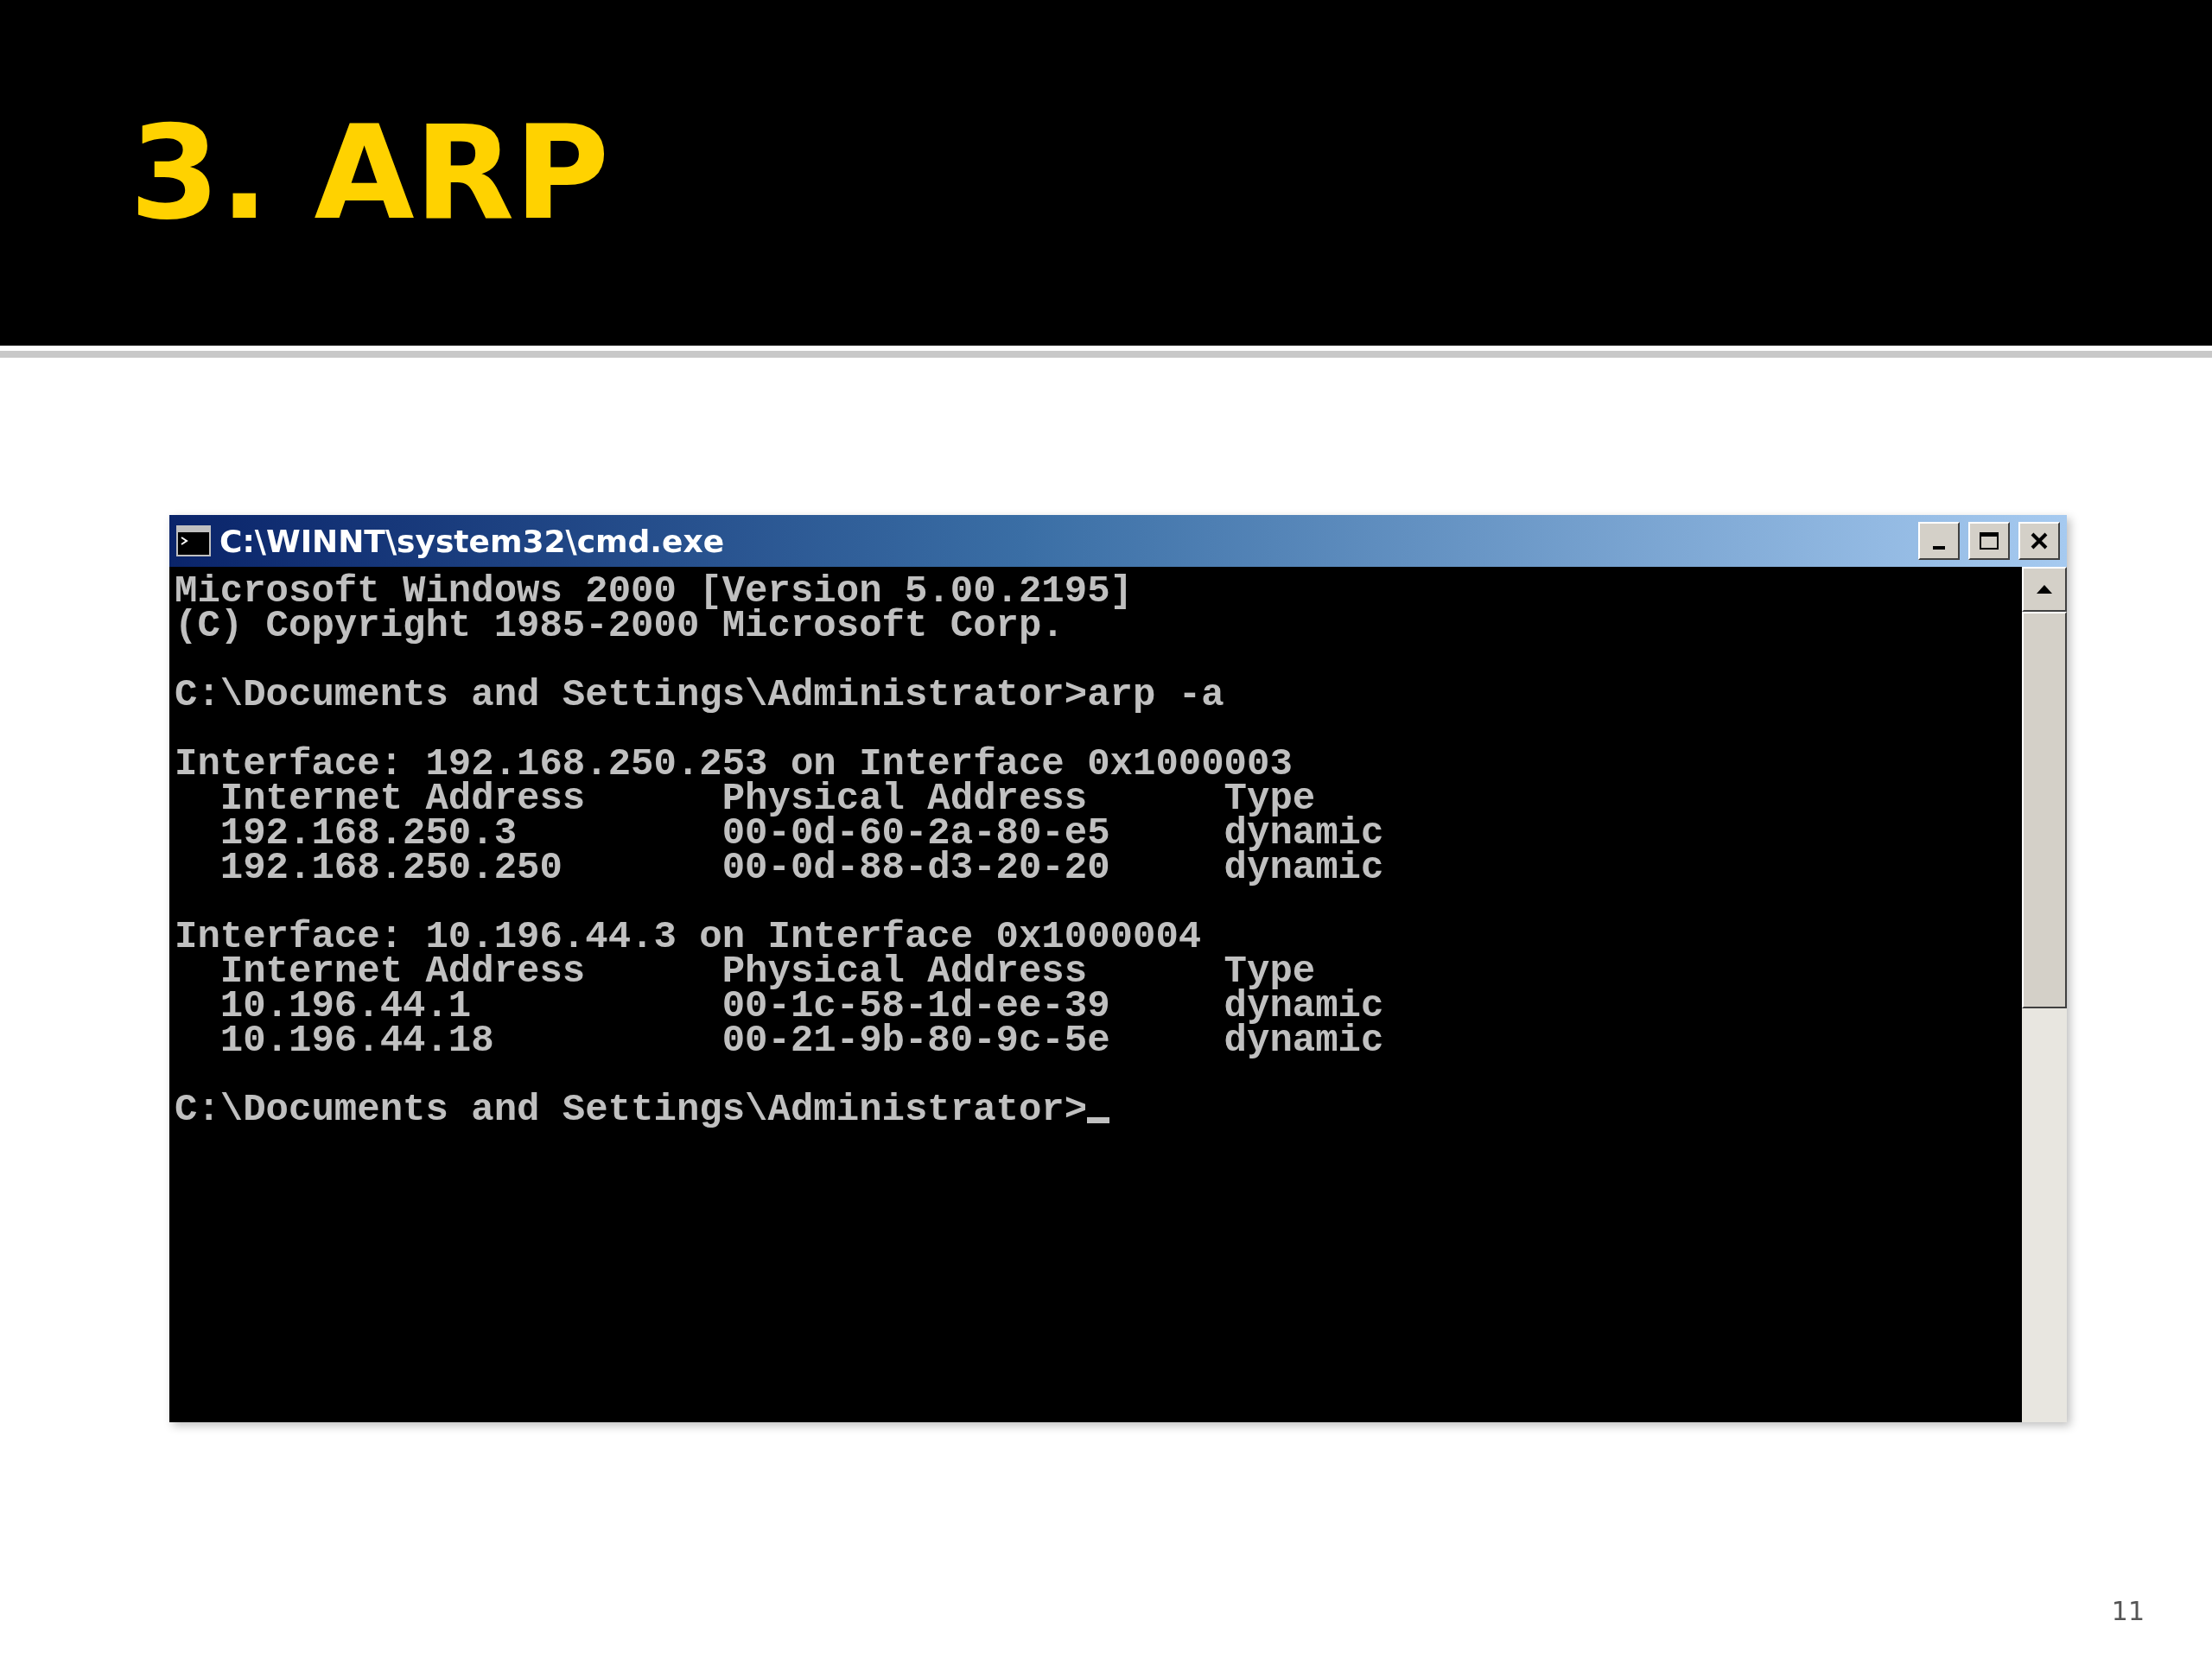 This screenshot has width=2212, height=1659. What do you see at coordinates (801, 867) in the screenshot?
I see `console-line: 192.168.250.250 00-0d-88-d3-20-20 dynamic` at bounding box center [801, 867].